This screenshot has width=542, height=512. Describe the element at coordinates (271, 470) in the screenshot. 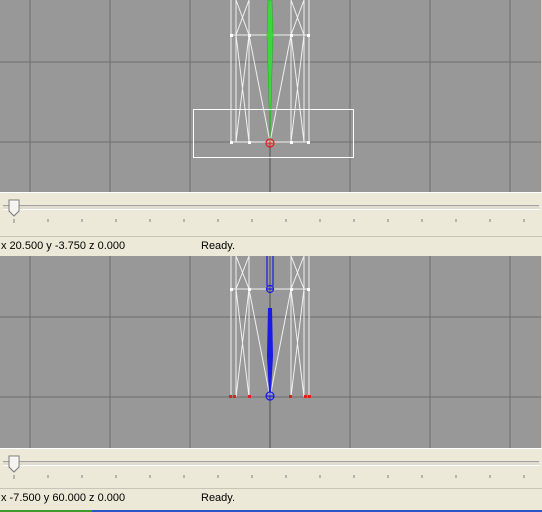

I see `timeline-slider-bottom` at that location.